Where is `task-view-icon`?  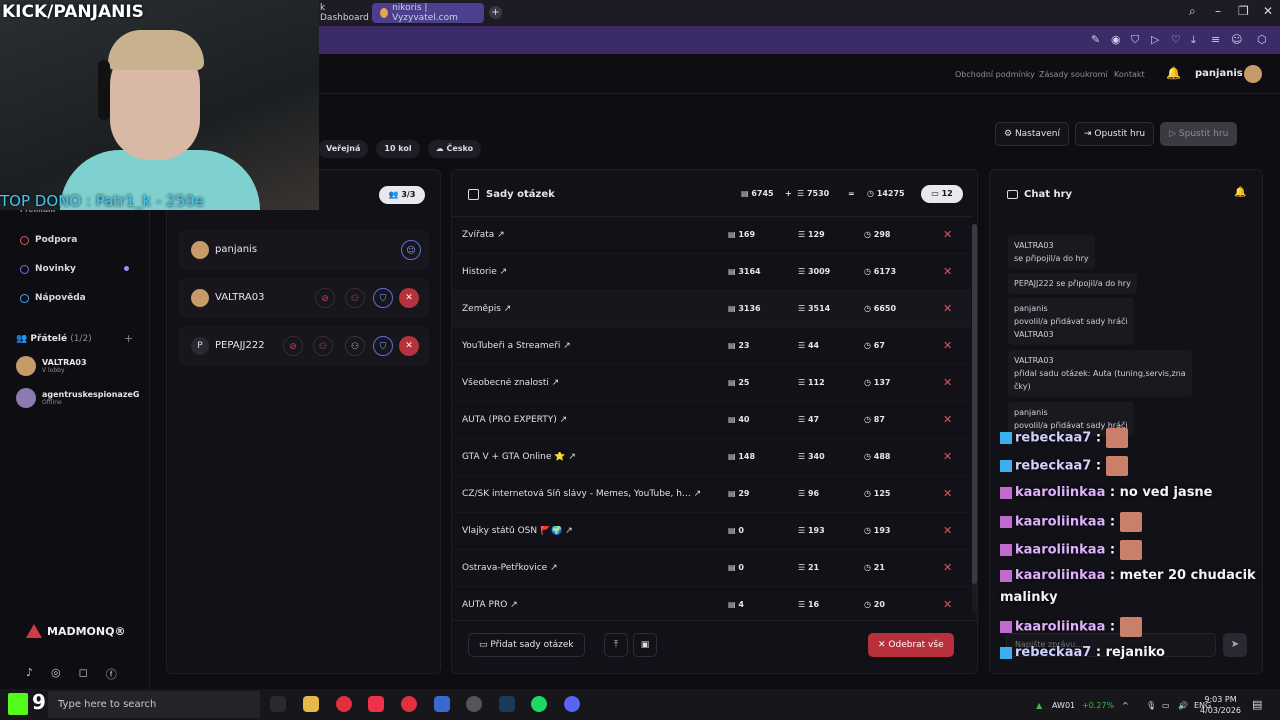
task-view-icon is located at coordinates (278, 704).